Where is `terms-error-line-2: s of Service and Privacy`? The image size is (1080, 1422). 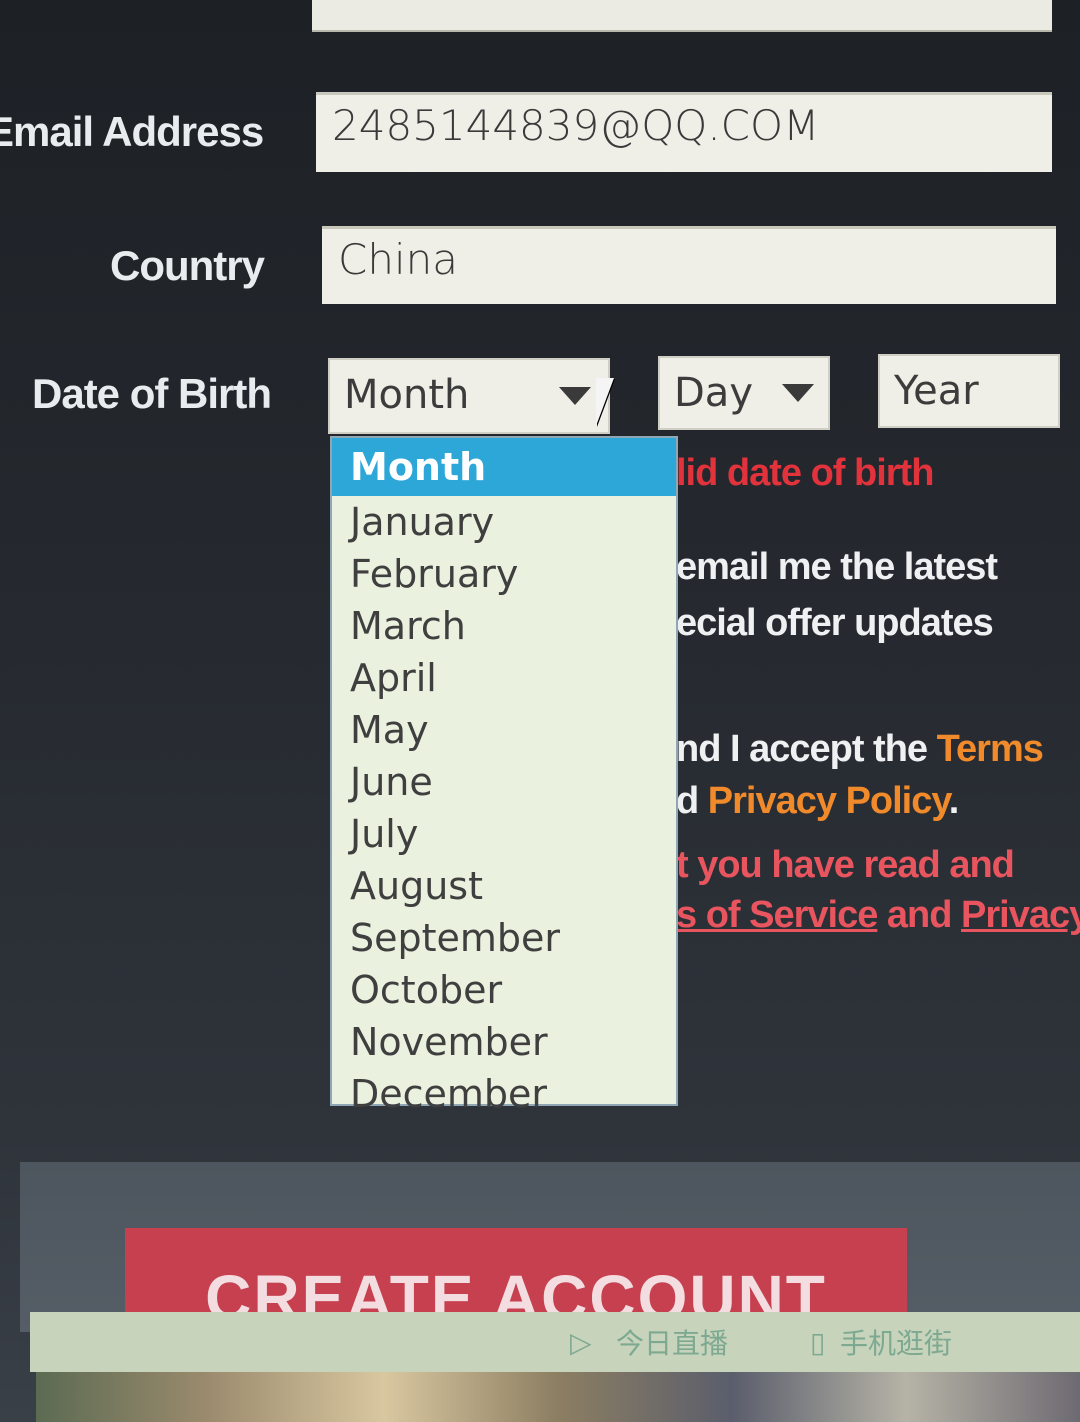
terms-error-line-2: s of Service and Privacy is located at coordinates (878, 915).